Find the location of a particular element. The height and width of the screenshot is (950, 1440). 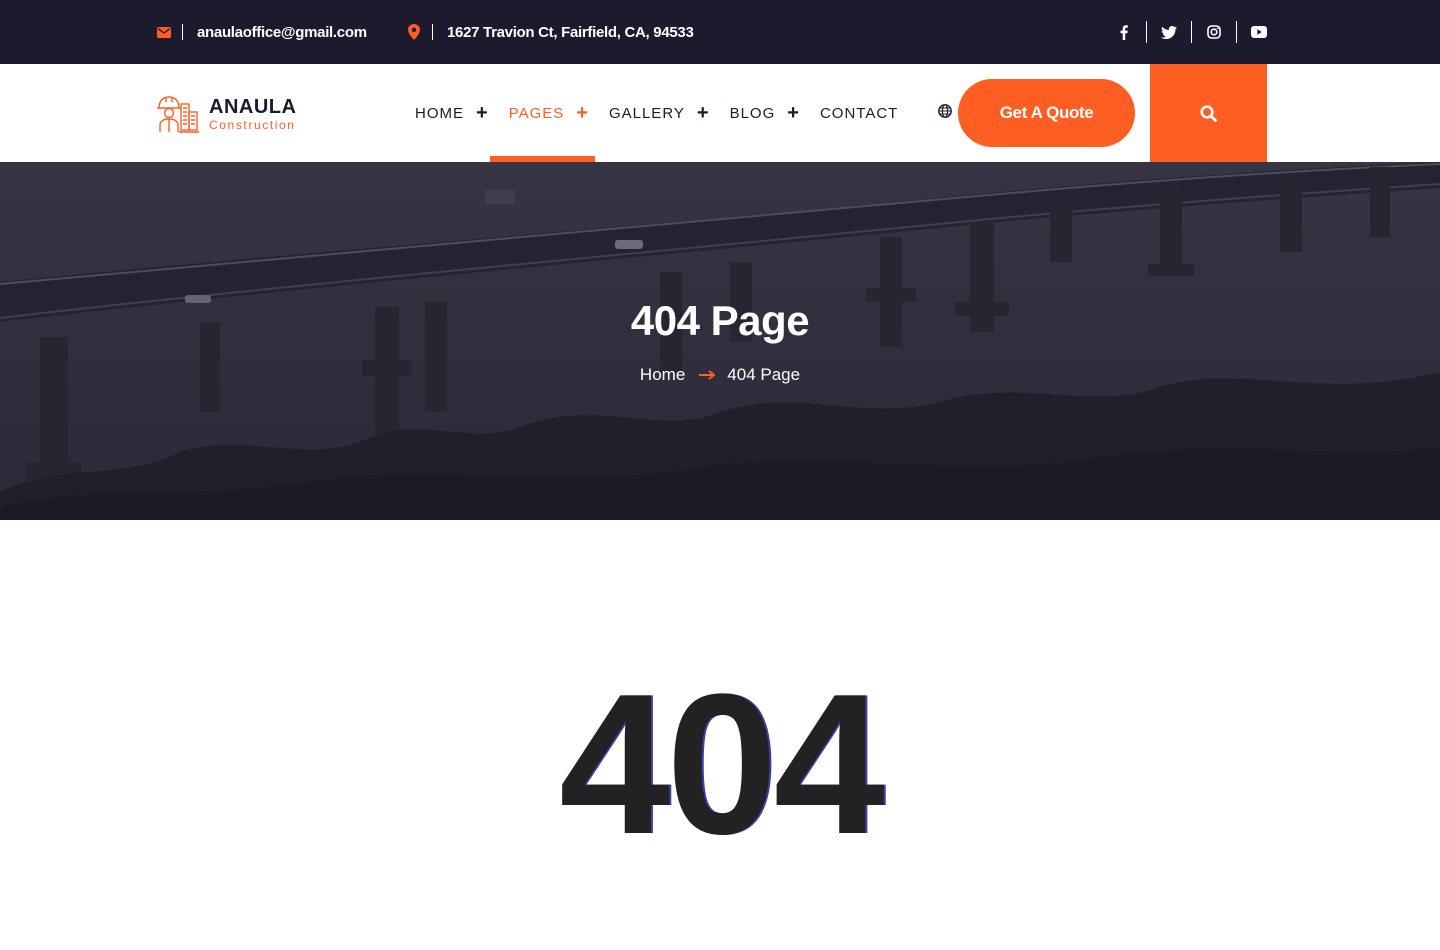

top-bar-email: anaulaoffice@gmail.com is located at coordinates (261, 32).